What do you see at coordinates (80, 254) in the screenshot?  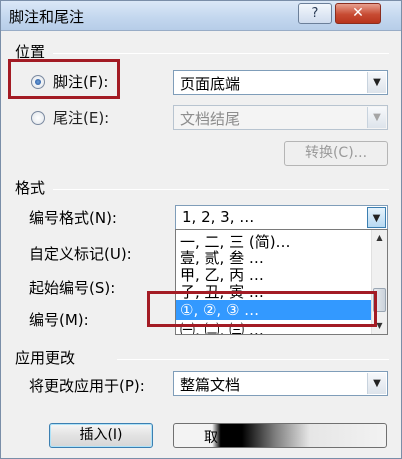 I see `custom-mark-label: 自定义标记(U):` at bounding box center [80, 254].